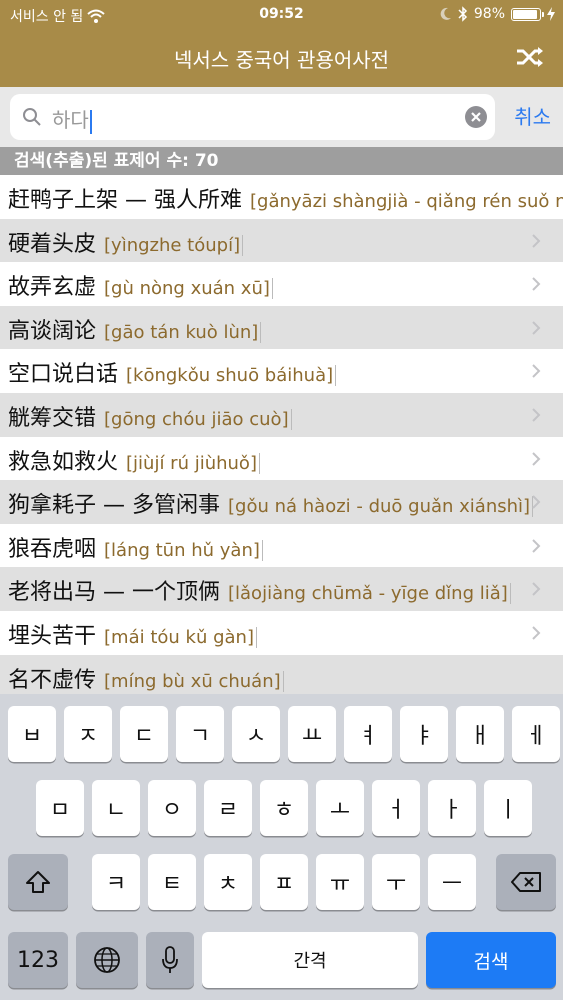 The image size is (563, 1000). I want to click on entry-pinyin: [gù nòng xuán xū], so click(188, 289).